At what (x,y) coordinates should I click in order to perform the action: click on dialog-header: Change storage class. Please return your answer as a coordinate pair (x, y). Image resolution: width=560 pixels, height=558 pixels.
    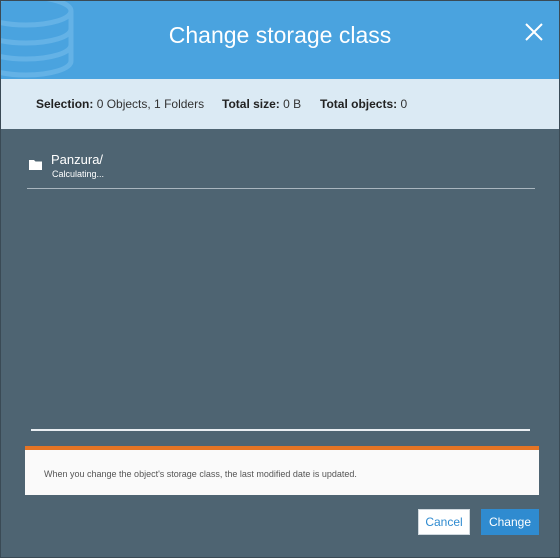
    Looking at the image, I should click on (280, 40).